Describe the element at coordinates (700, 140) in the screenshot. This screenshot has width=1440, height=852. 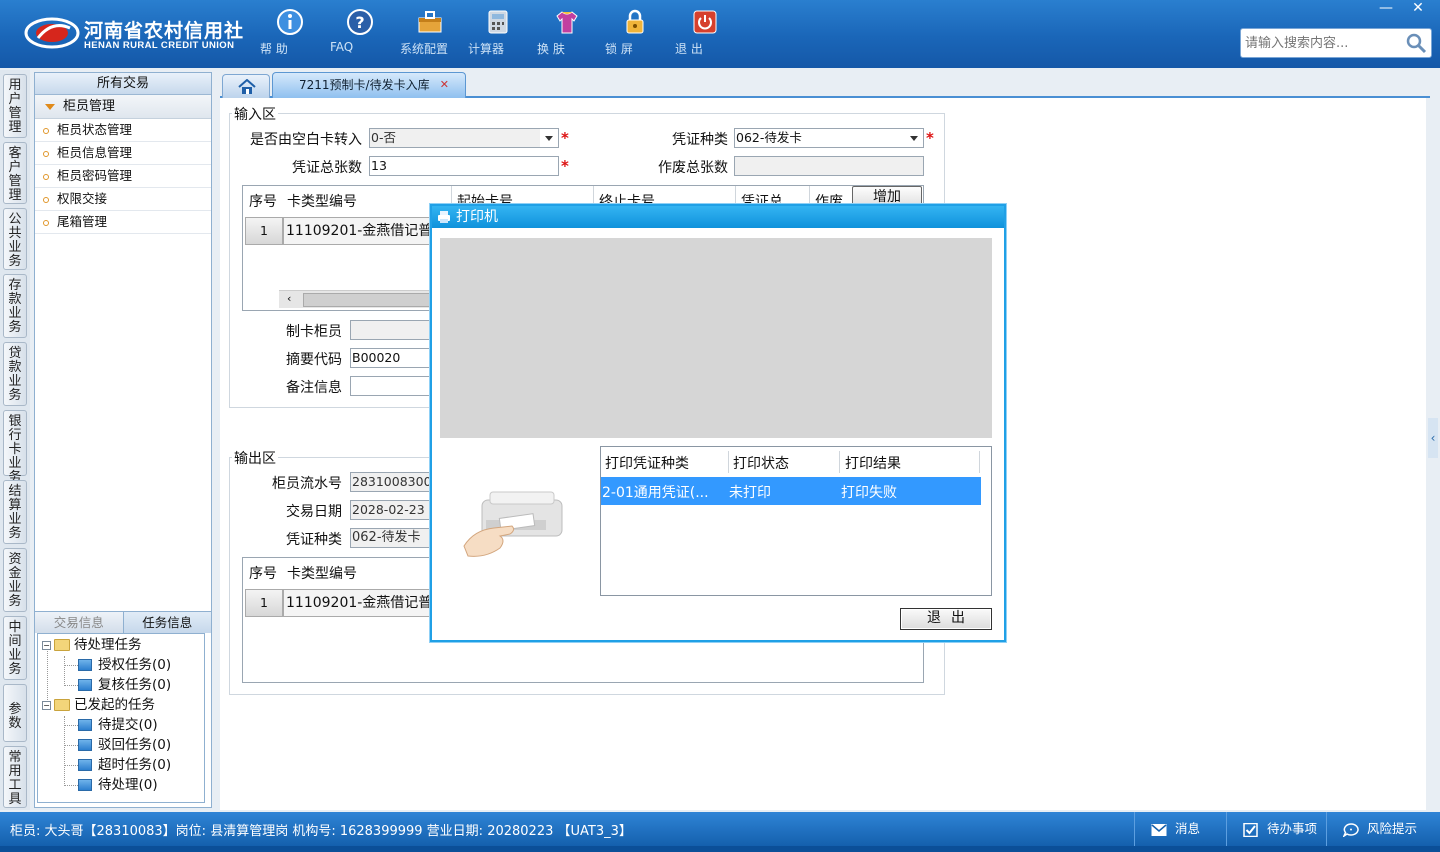
I see `voucher-type-label: 凭证种类` at that location.